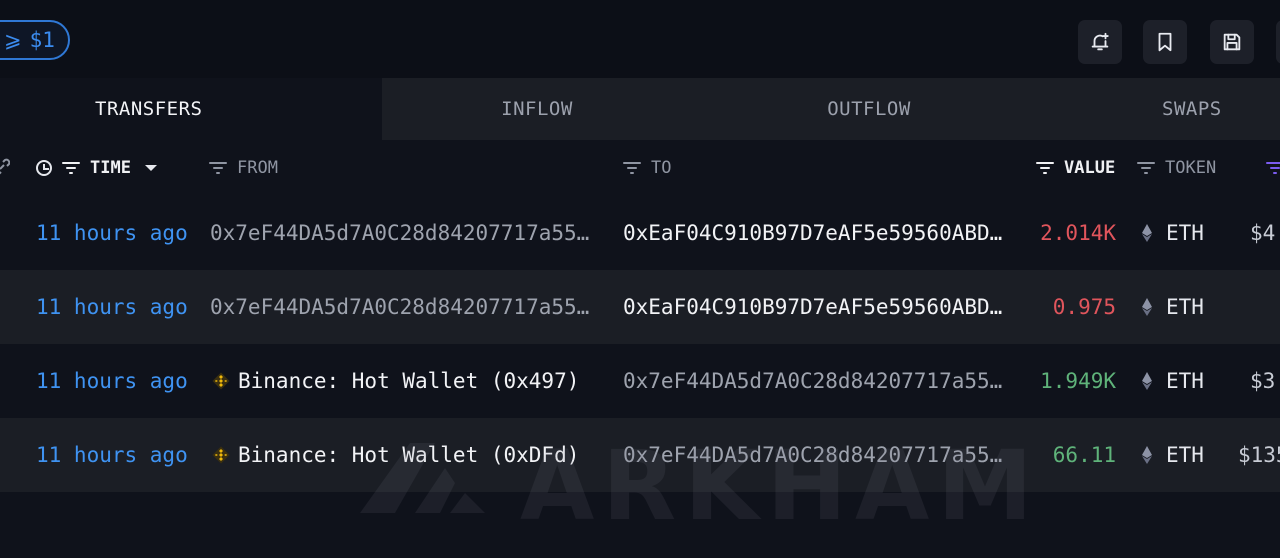  I want to click on from-entity-label: Binance: Hot Wallet (0x497), so click(409, 381).